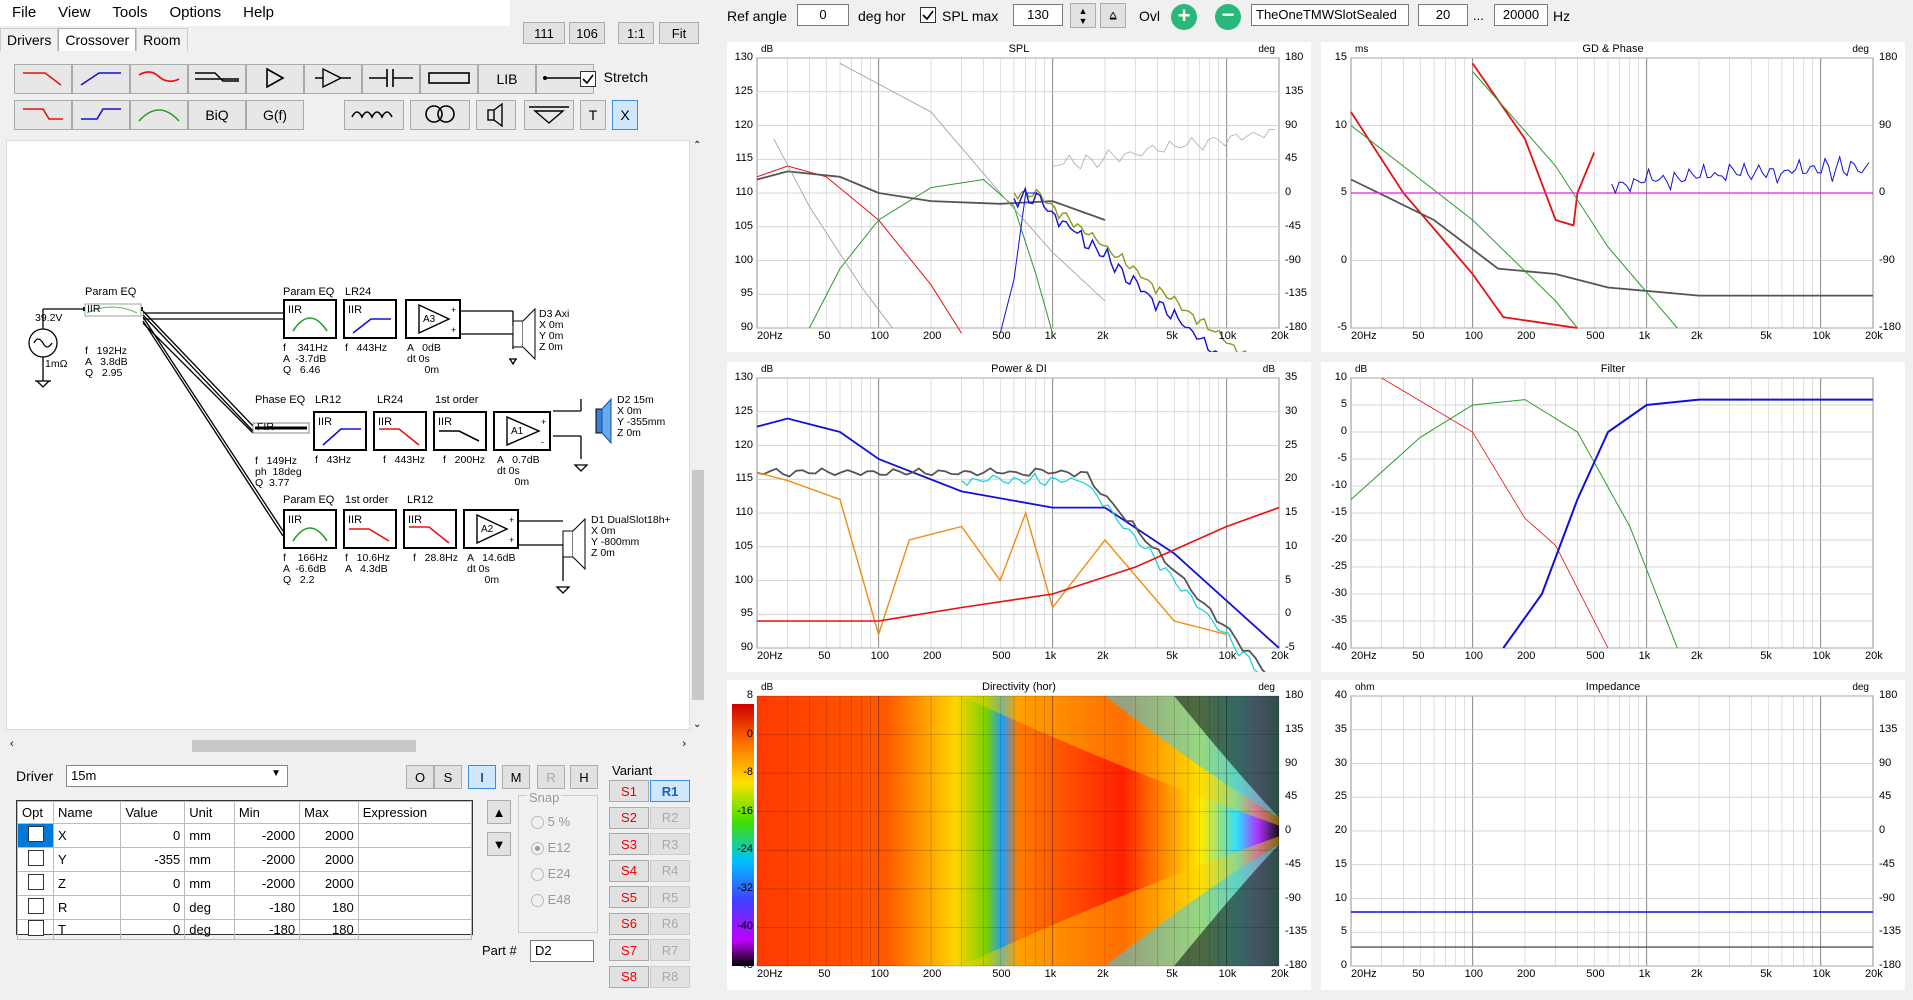 The image size is (1913, 1000). What do you see at coordinates (670, 977) in the screenshot?
I see `variant-r8-button: R8` at bounding box center [670, 977].